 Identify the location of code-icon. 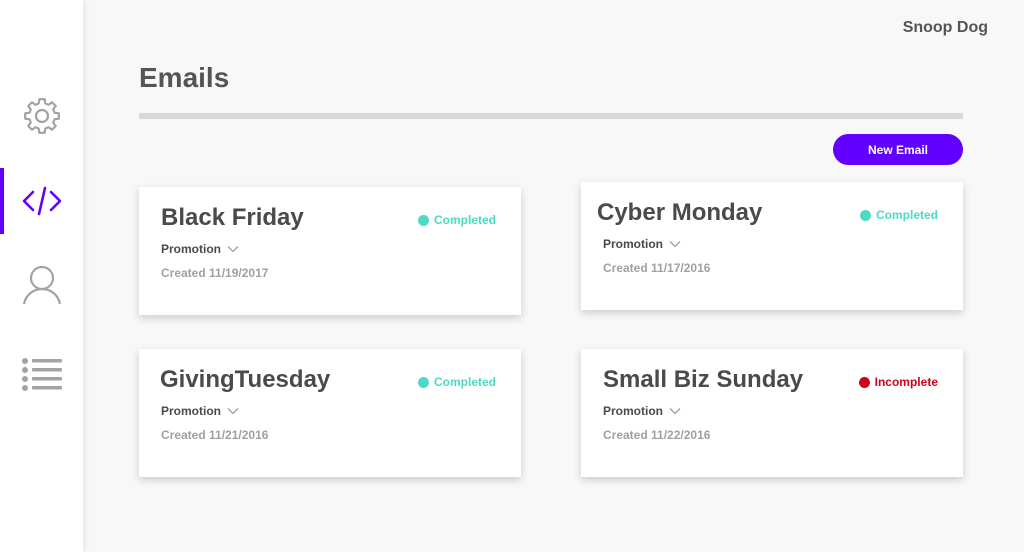
(42, 201).